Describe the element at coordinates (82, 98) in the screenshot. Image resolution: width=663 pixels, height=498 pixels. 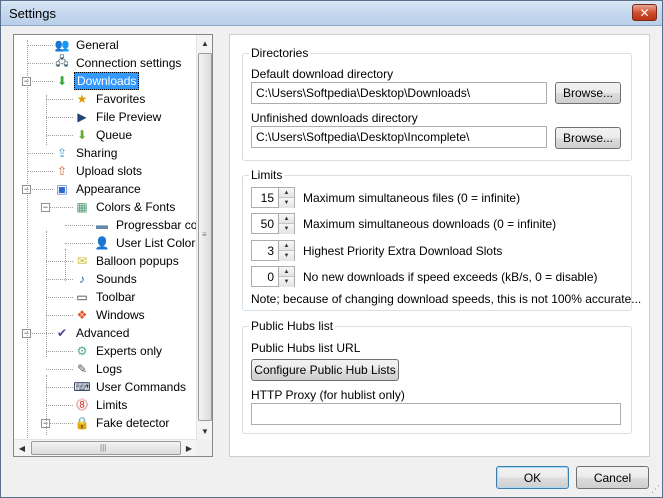
I see `favorites-icon: ★` at that location.